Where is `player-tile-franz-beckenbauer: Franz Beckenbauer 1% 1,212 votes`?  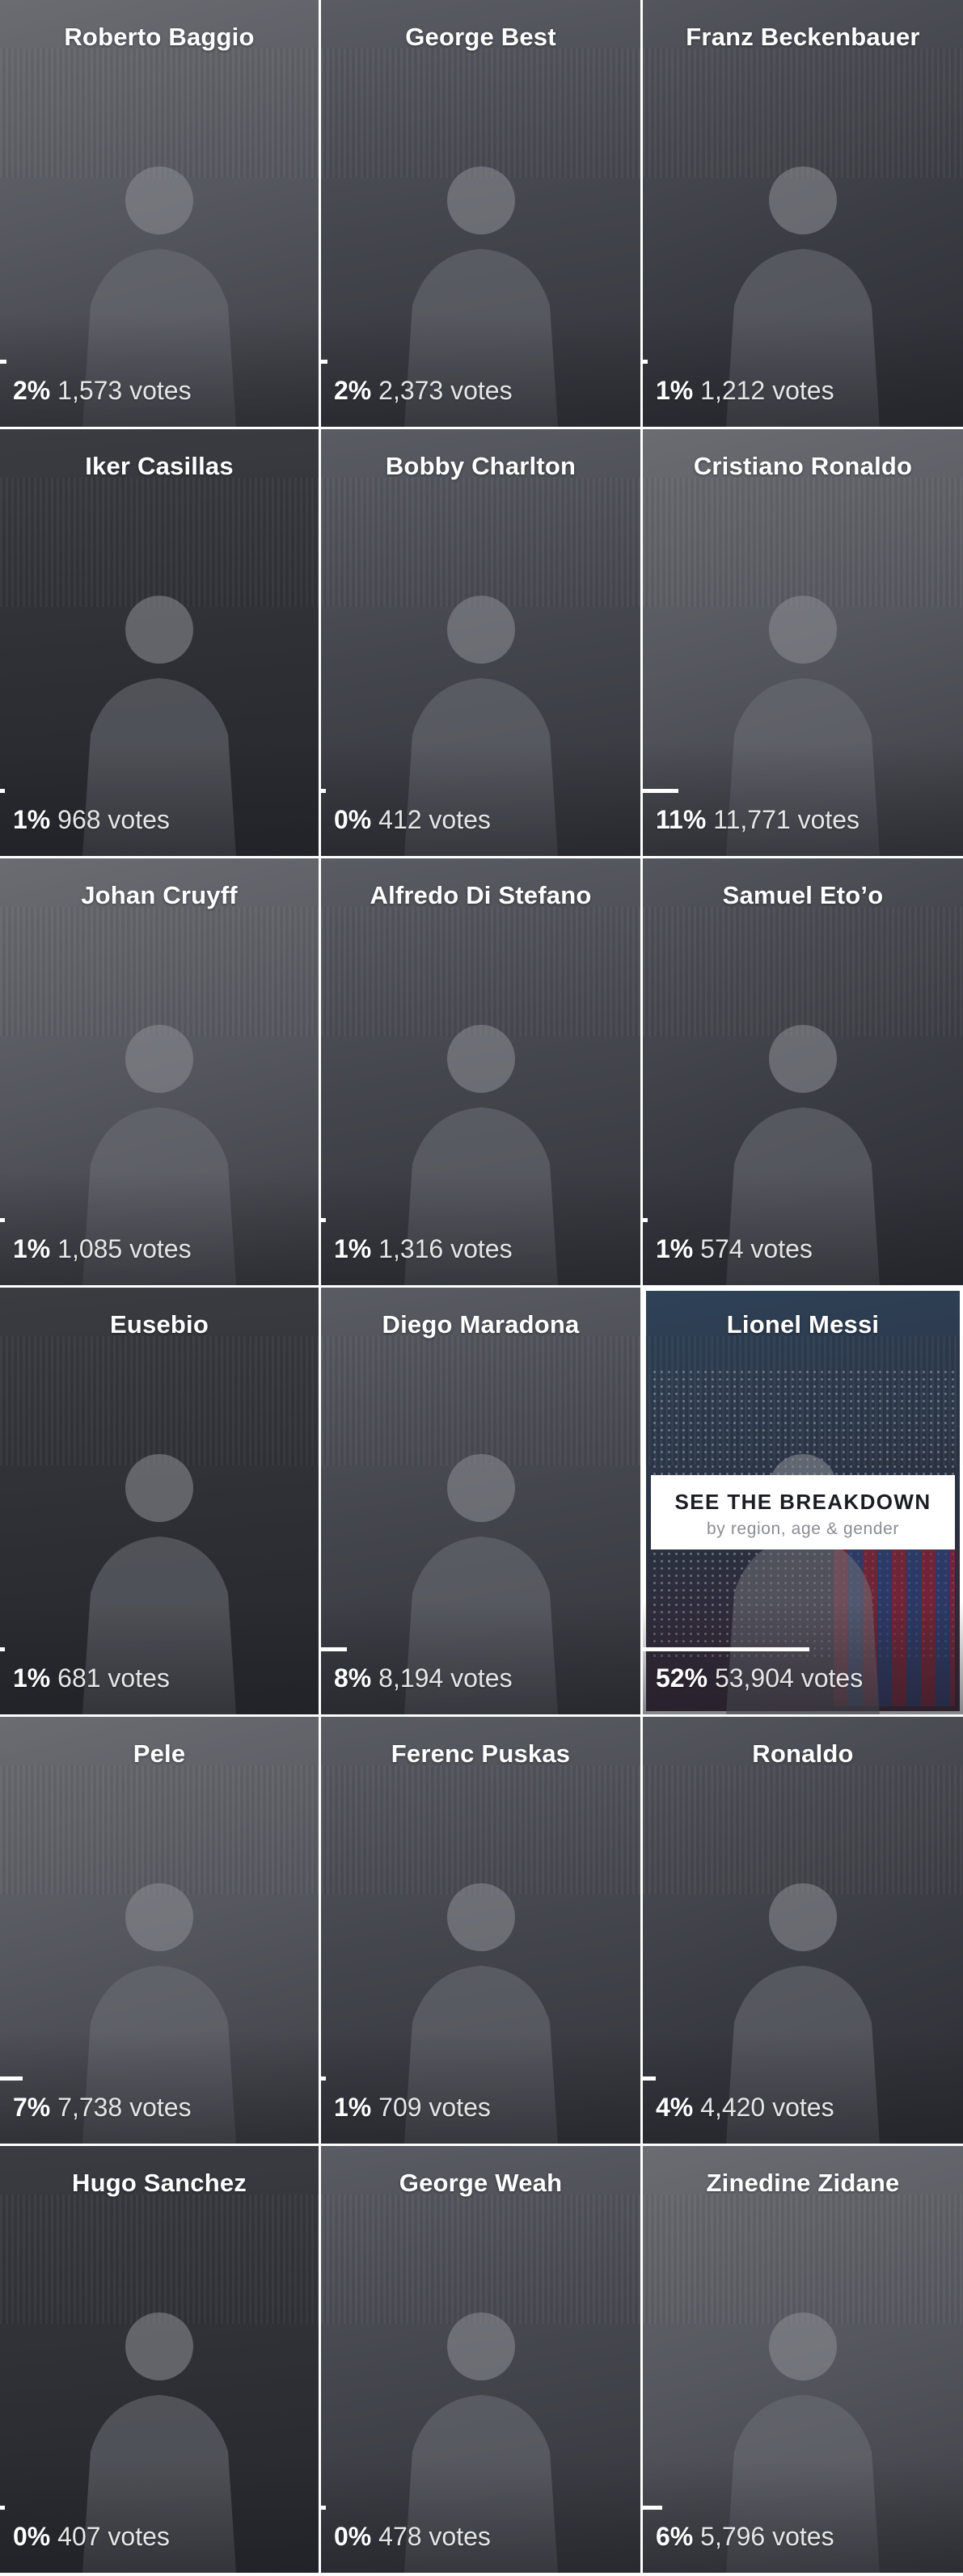
player-tile-franz-beckenbauer: Franz Beckenbauer 1% 1,212 votes is located at coordinates (803, 213).